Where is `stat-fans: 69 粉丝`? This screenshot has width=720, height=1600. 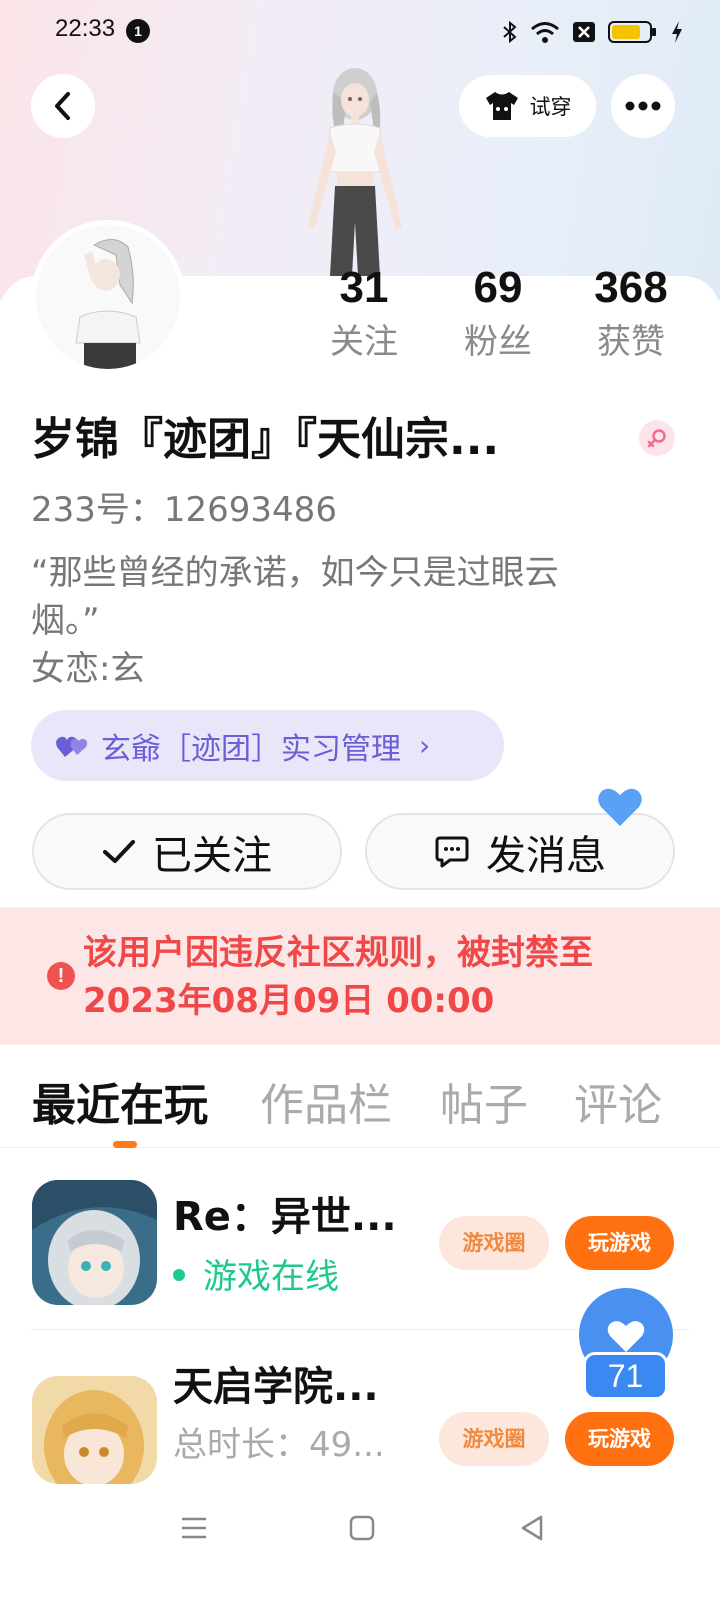 stat-fans: 69 粉丝 is located at coordinates (498, 313).